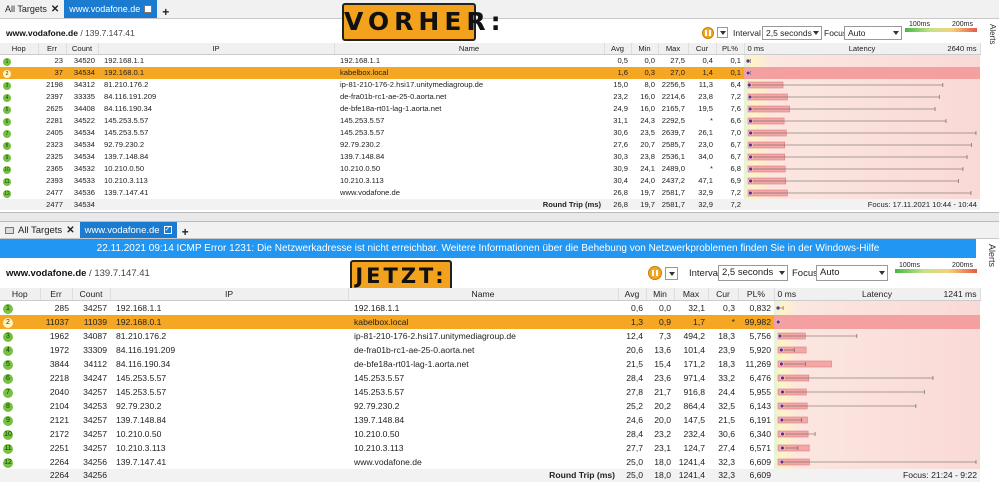 The image size is (999, 492). Describe the element at coordinates (9, 230) in the screenshot. I see `targets-icon` at that location.